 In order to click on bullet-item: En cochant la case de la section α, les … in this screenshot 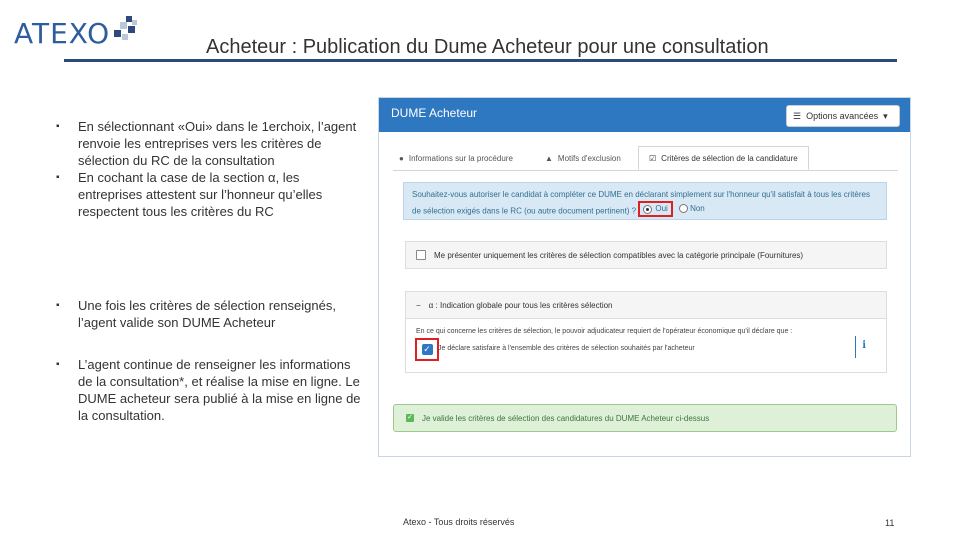, I will do `click(209, 194)`.